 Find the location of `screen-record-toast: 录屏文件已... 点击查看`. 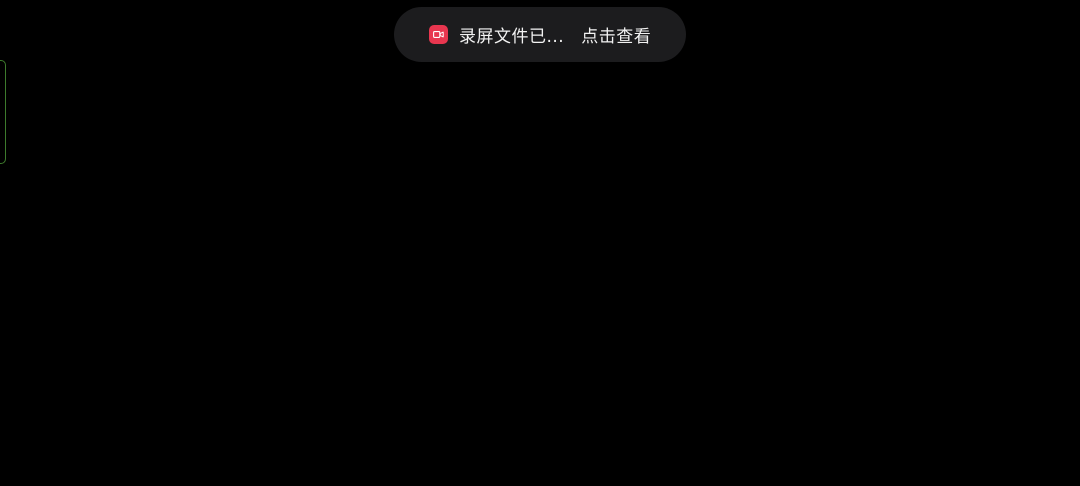

screen-record-toast: 录屏文件已... 点击查看 is located at coordinates (540, 34).